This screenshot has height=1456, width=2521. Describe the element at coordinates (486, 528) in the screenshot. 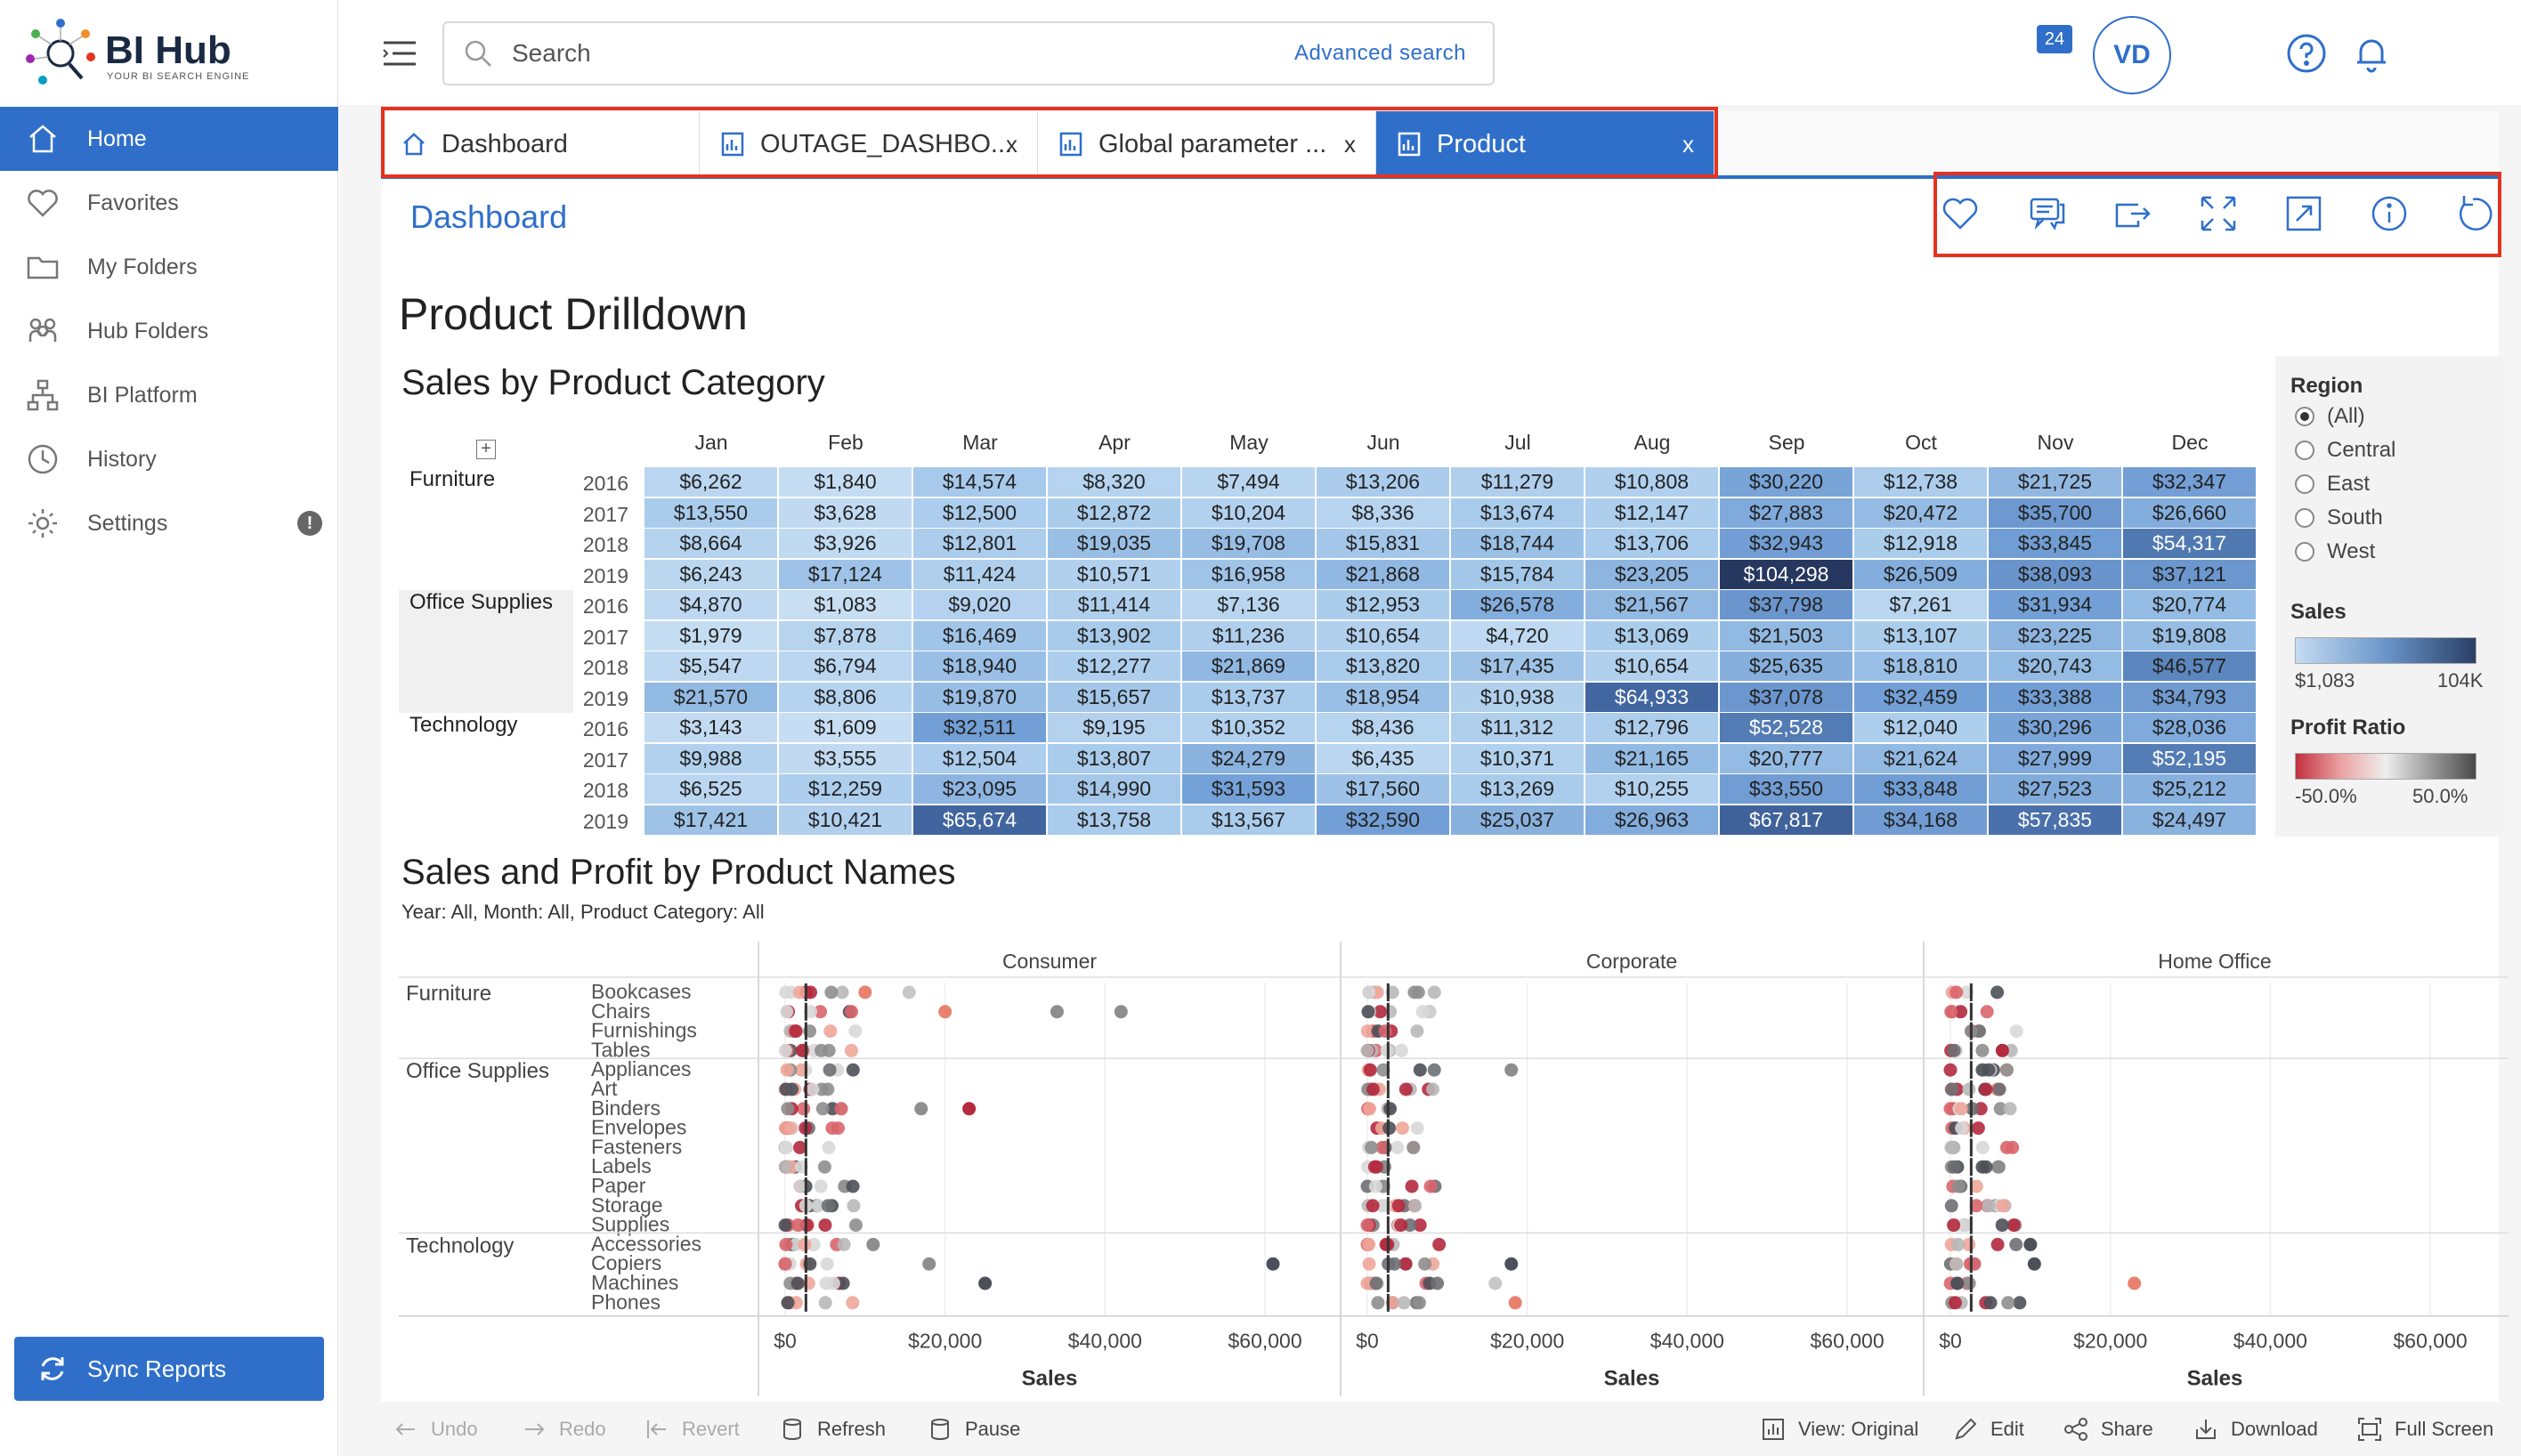

I see `category-label: Furniture` at that location.